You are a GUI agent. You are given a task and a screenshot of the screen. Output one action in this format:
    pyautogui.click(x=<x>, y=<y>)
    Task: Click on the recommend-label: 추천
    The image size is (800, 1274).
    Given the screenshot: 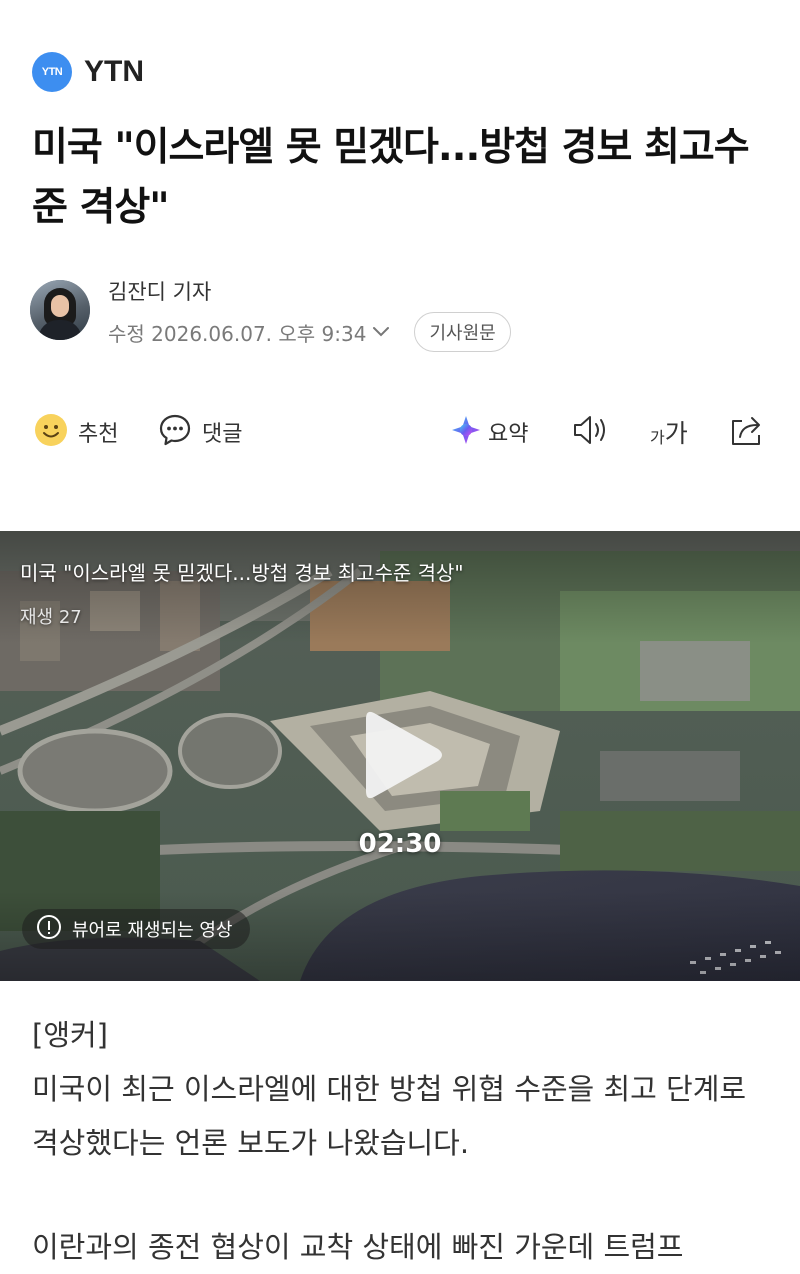 What is the action you would take?
    pyautogui.click(x=98, y=434)
    